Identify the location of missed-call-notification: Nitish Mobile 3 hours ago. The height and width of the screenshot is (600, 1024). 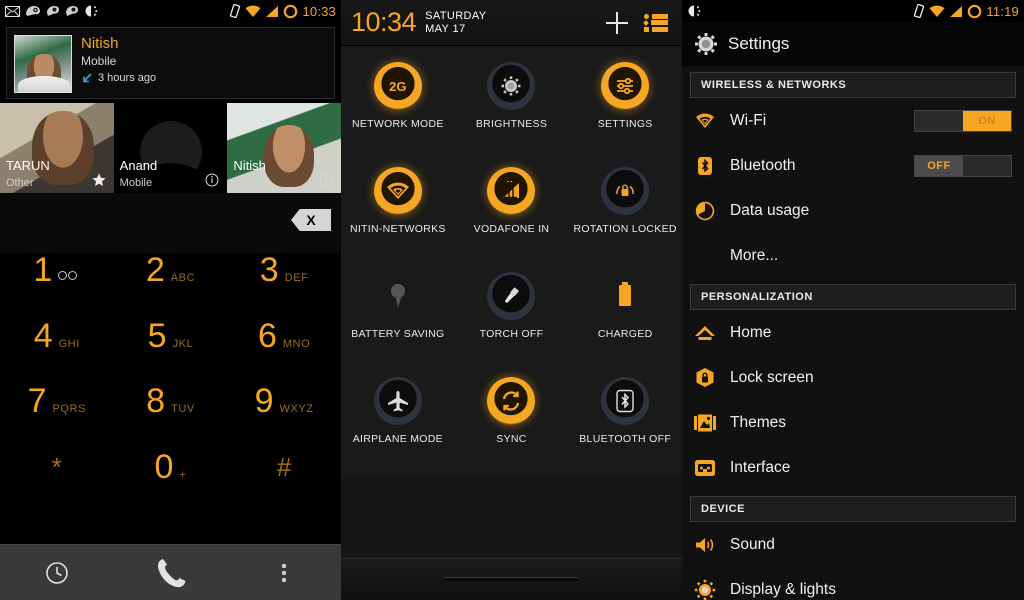
(170, 63).